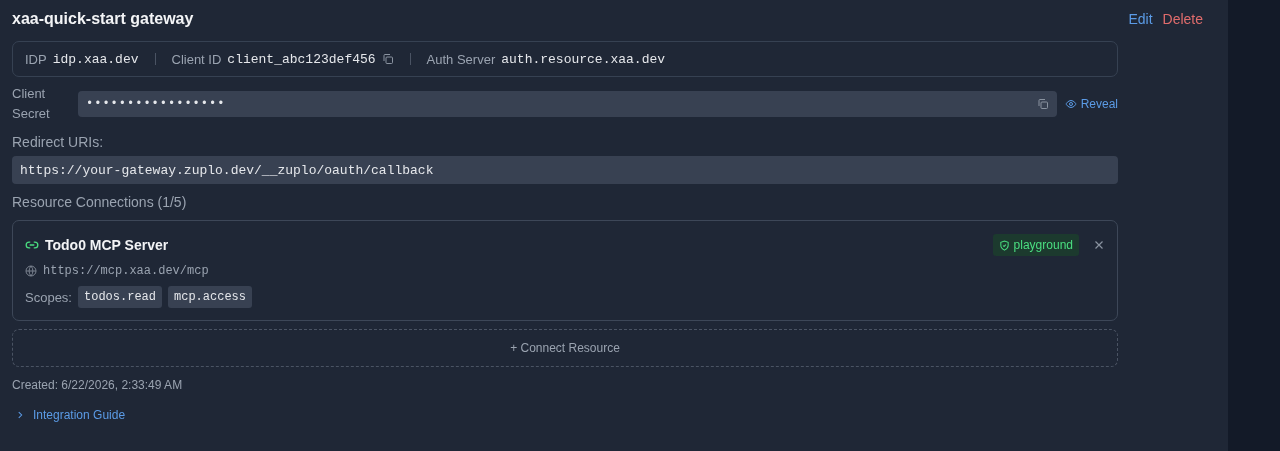 The height and width of the screenshot is (451, 1280). What do you see at coordinates (567, 104) in the screenshot?
I see `secret-field: •••••••••••••••••` at bounding box center [567, 104].